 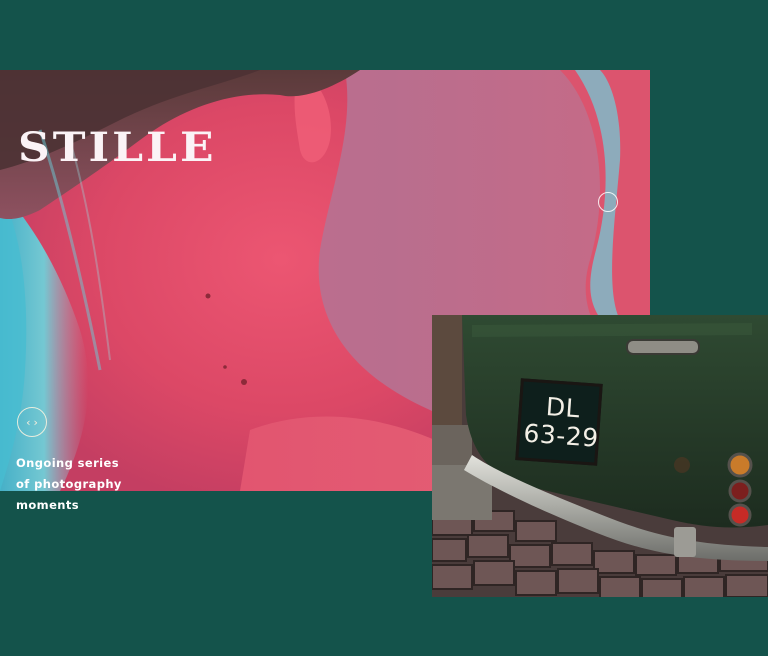 I want to click on plate-line-2: 63-29, so click(x=561, y=435).